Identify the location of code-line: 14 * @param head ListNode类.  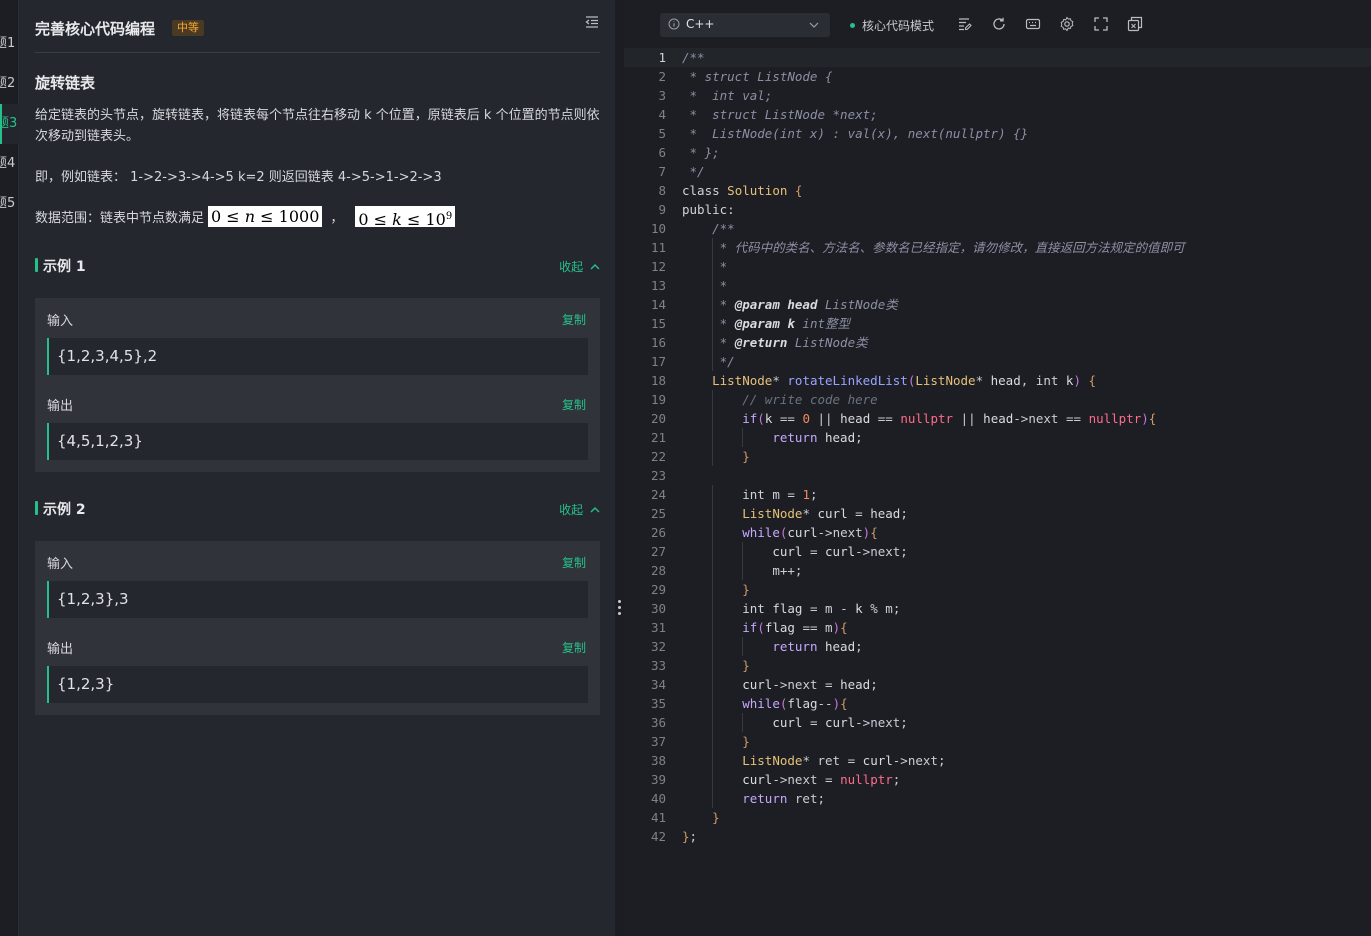
(997, 304).